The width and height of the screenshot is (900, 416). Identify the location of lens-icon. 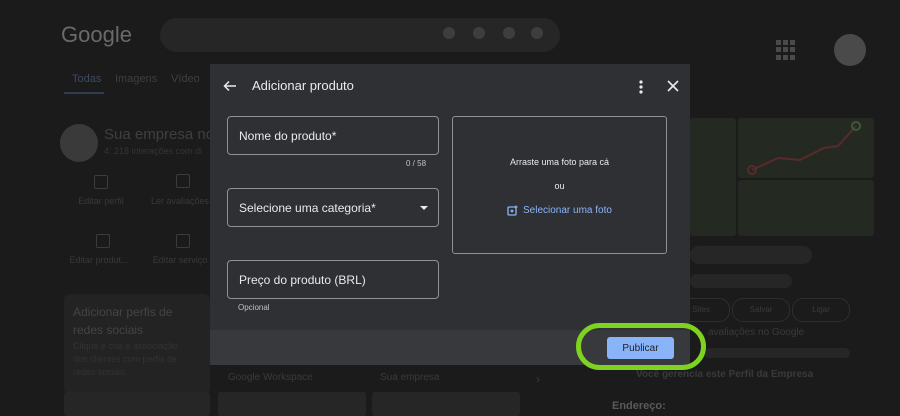
(509, 33).